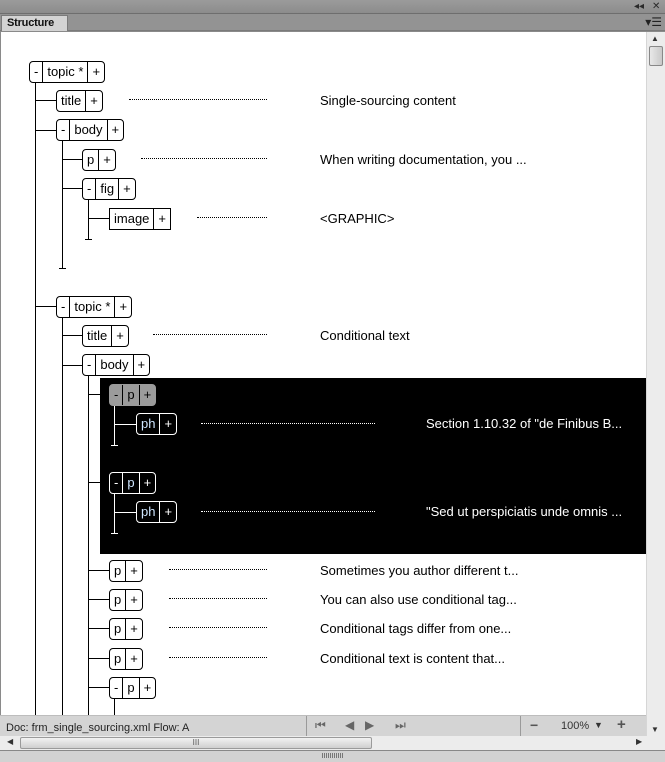  What do you see at coordinates (639, 6) in the screenshot?
I see `double-chevron-left-icon: ◂◂` at bounding box center [639, 6].